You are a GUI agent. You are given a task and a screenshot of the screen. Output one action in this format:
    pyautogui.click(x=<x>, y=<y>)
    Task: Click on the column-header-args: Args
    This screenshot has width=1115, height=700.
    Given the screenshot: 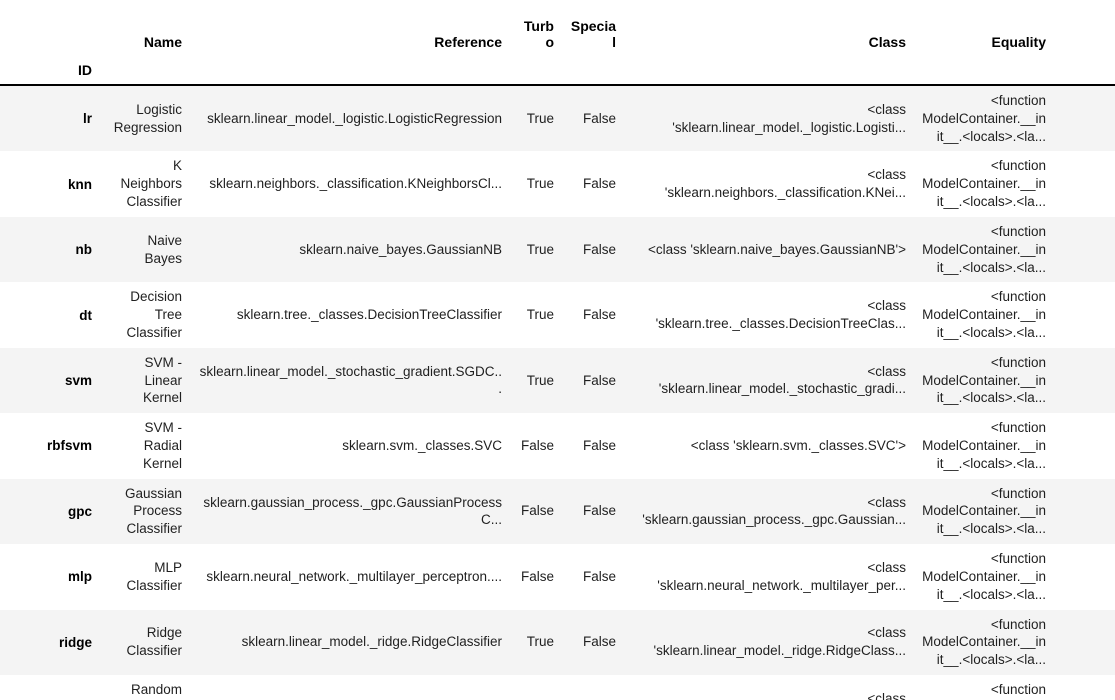 What is the action you would take?
    pyautogui.click(x=1084, y=27)
    